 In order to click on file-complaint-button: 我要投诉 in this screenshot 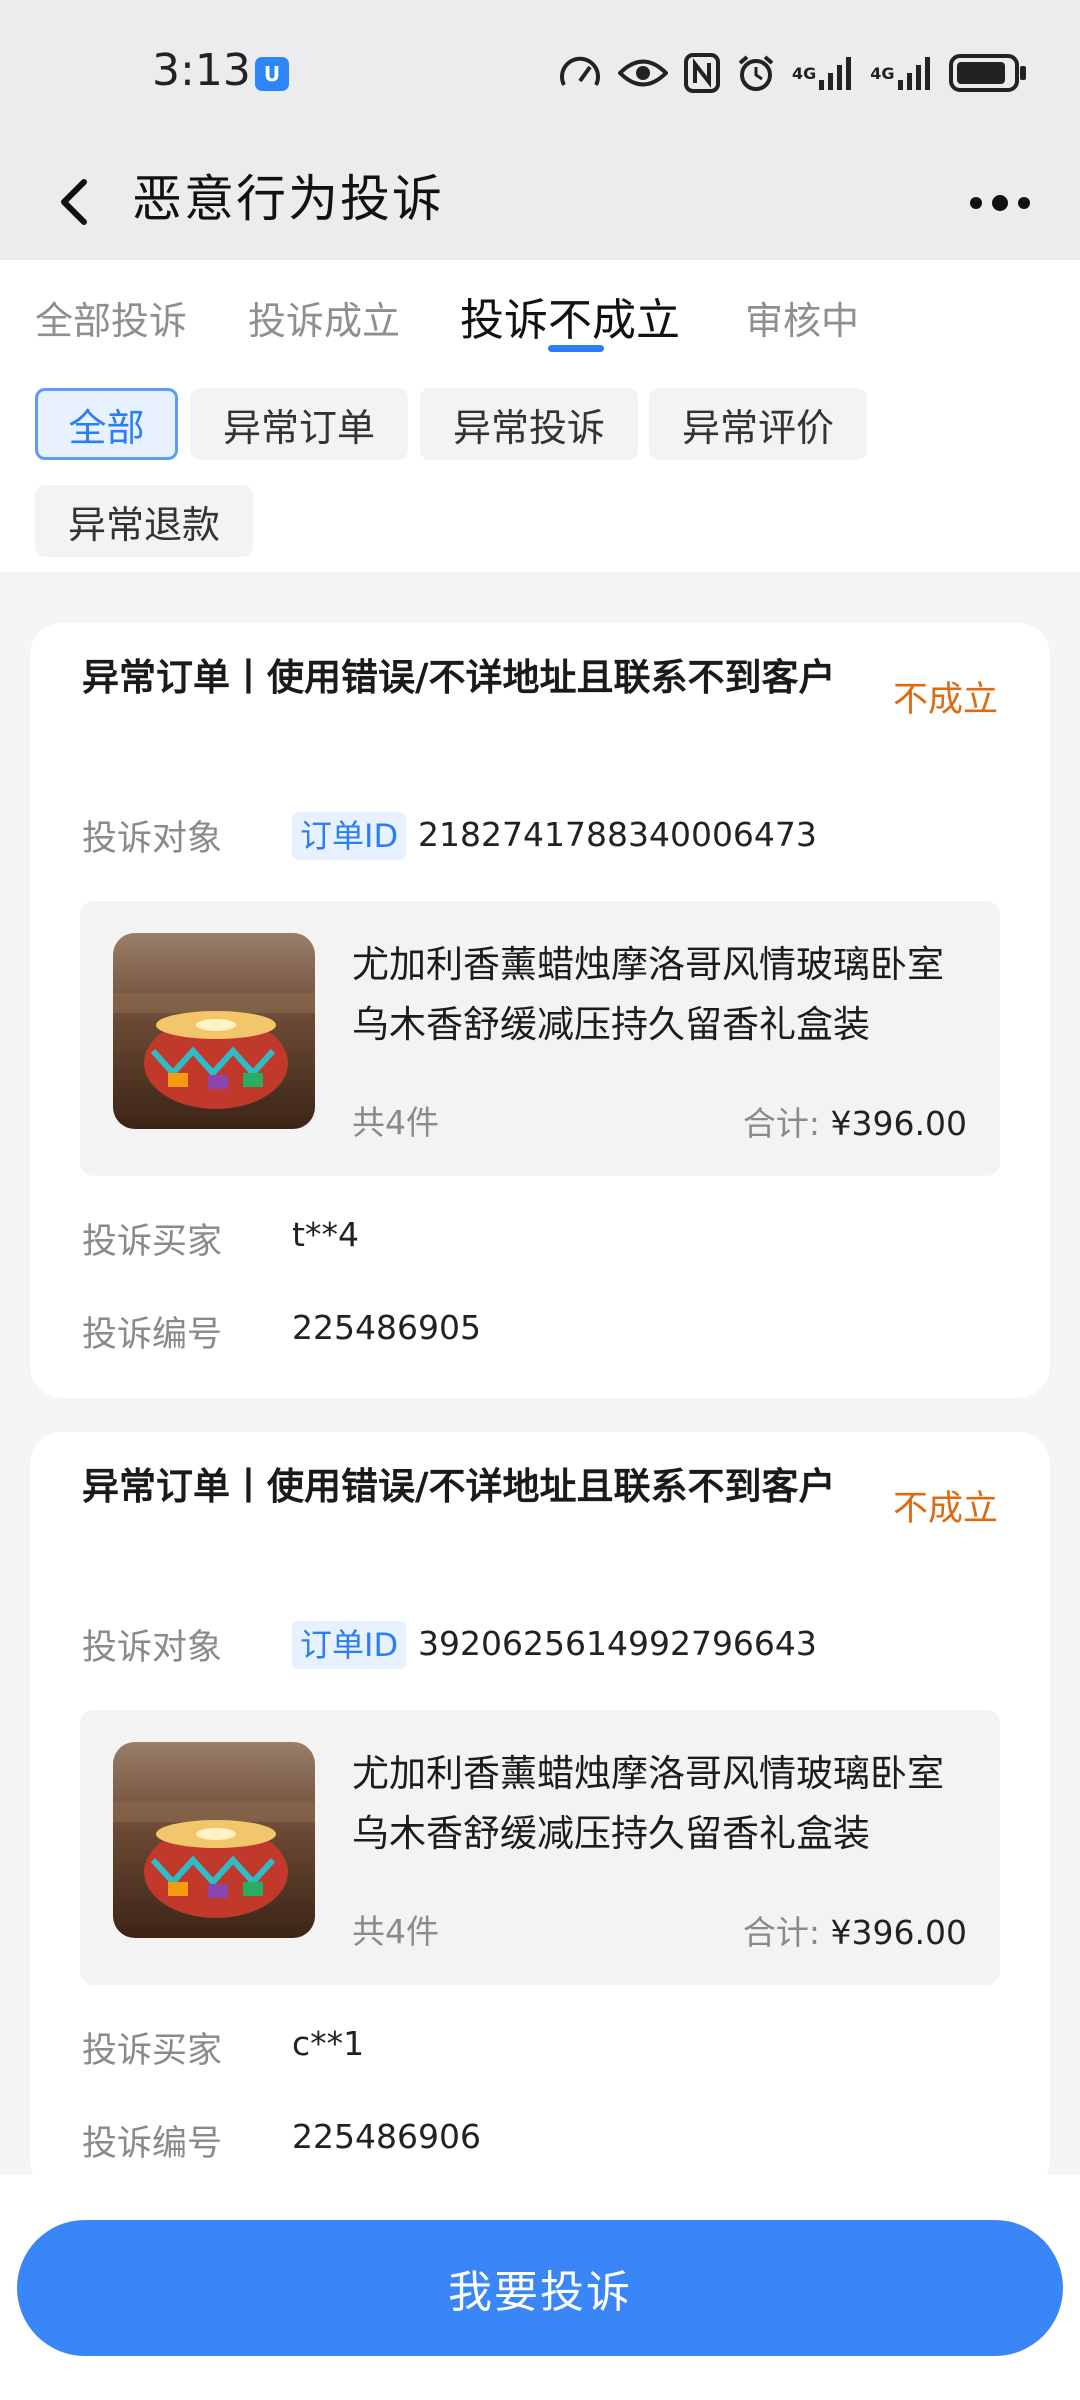, I will do `click(540, 2288)`.